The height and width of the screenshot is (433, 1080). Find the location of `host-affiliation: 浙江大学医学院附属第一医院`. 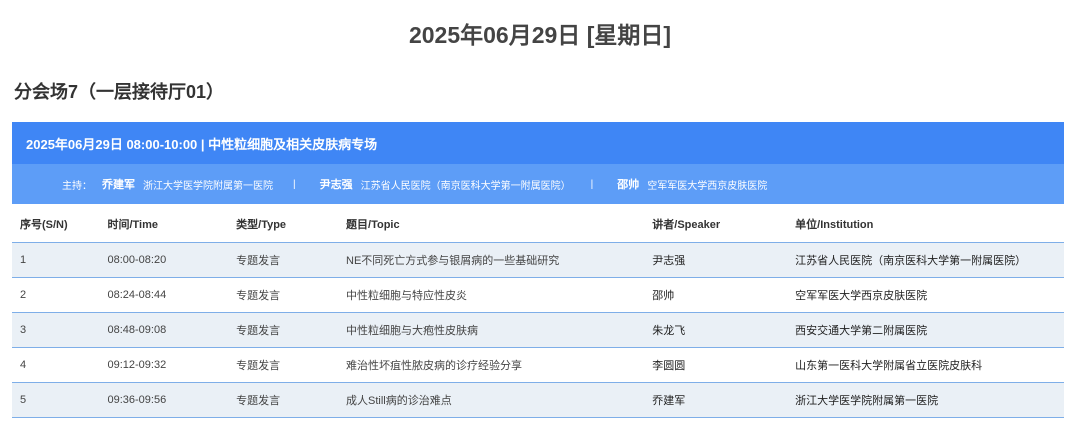

host-affiliation: 浙江大学医学院附属第一医院 is located at coordinates (208, 186).